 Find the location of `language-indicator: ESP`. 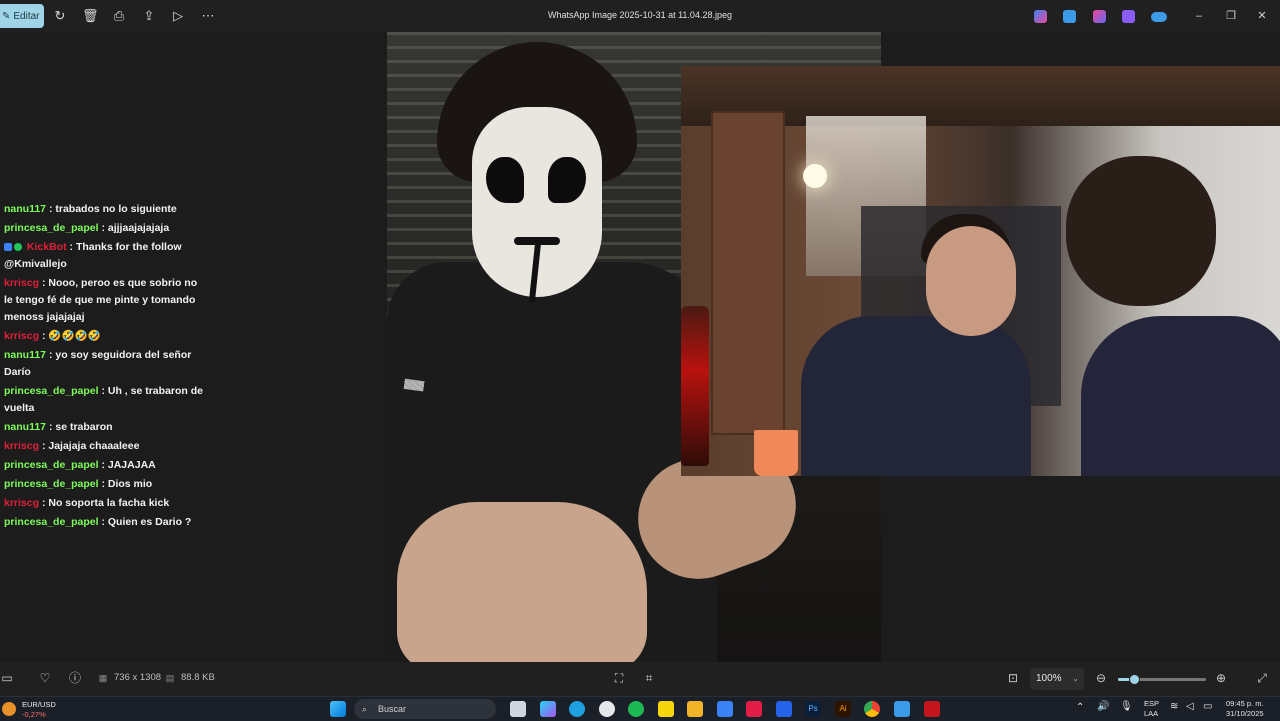

language-indicator: ESP is located at coordinates (1151, 703).